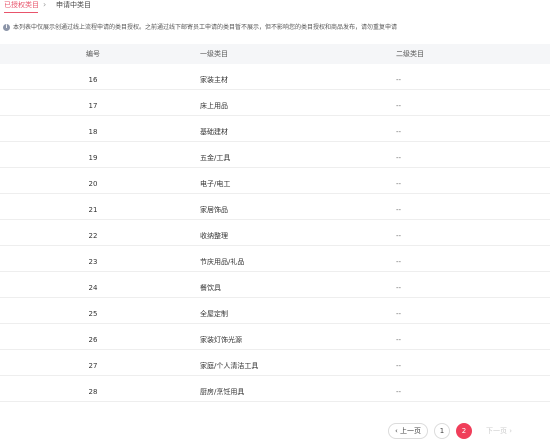  Describe the element at coordinates (275, 77) in the screenshot. I see `table-row: 16 家装主材 --` at that location.